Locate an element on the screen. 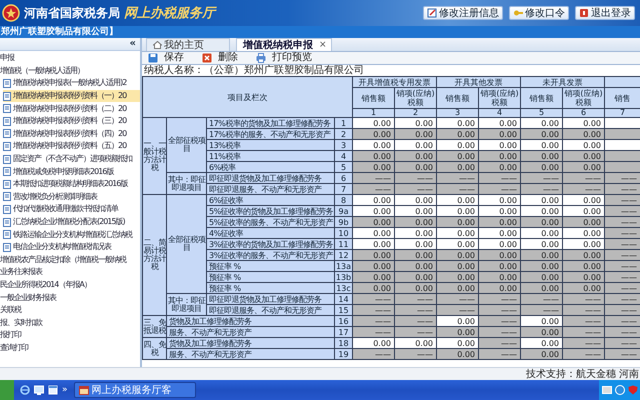 The height and width of the screenshot is (400, 640). column-header: 项目及栏次 is located at coordinates (247, 97).